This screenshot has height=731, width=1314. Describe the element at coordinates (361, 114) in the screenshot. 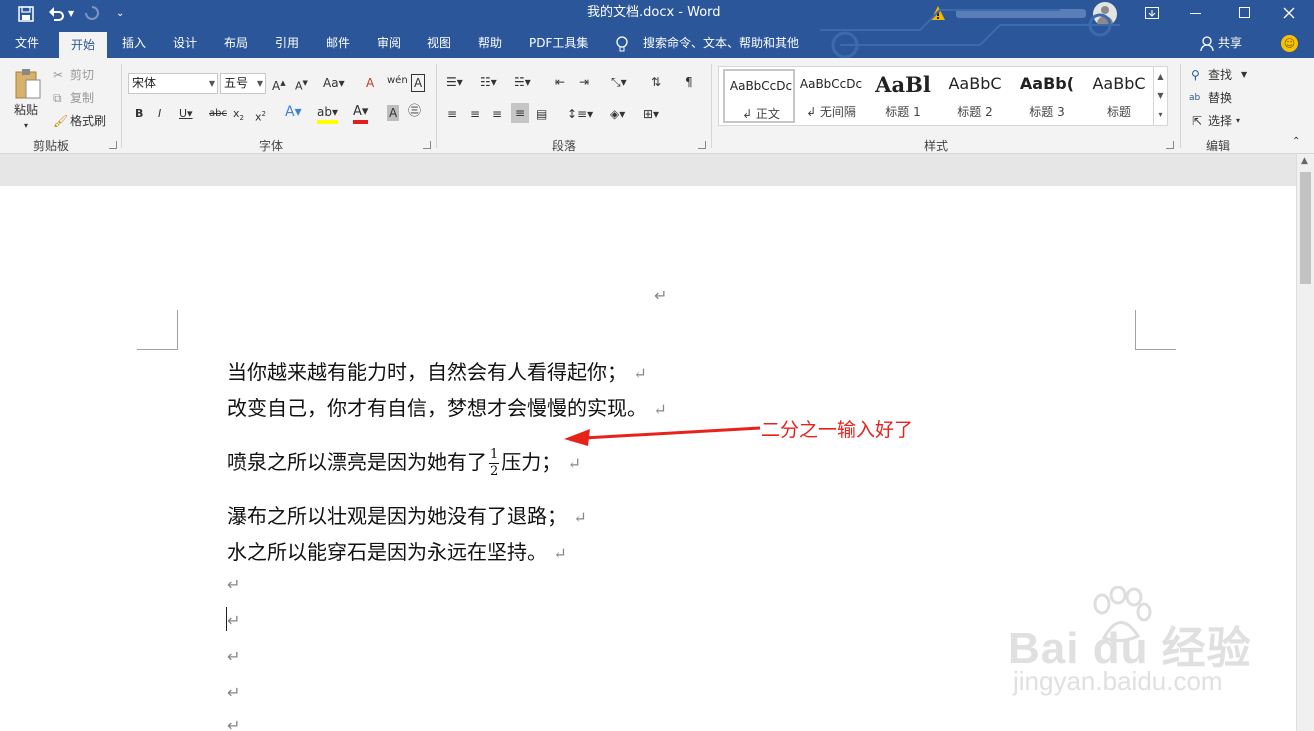

I see `font-color-icon: A▾` at that location.